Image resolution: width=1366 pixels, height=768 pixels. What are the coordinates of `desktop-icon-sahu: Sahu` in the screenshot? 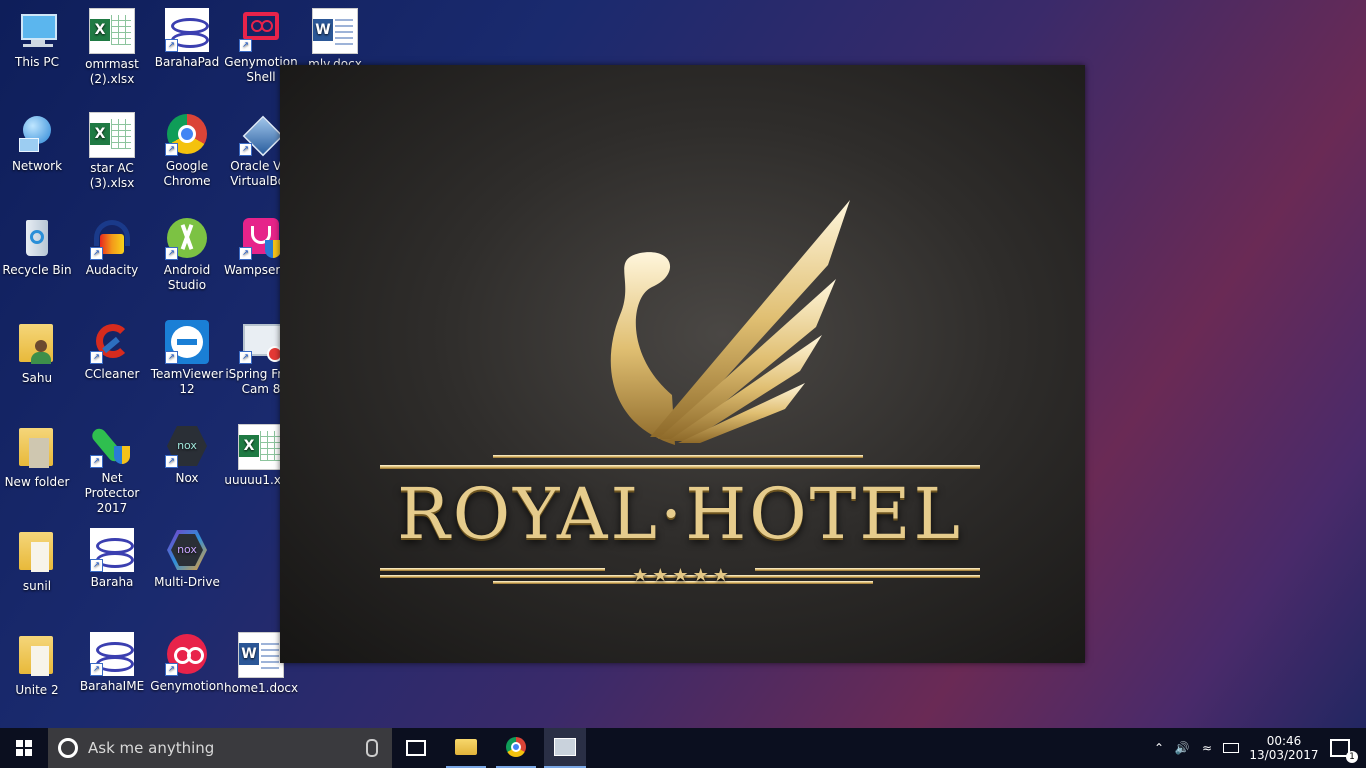 It's located at (37, 353).